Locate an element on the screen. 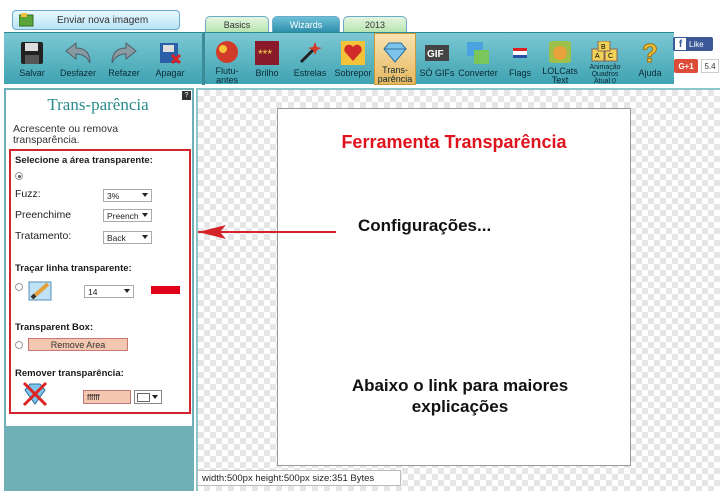 Image resolution: width=720 pixels, height=491 pixels. svg-text: A is located at coordinates (597, 56).